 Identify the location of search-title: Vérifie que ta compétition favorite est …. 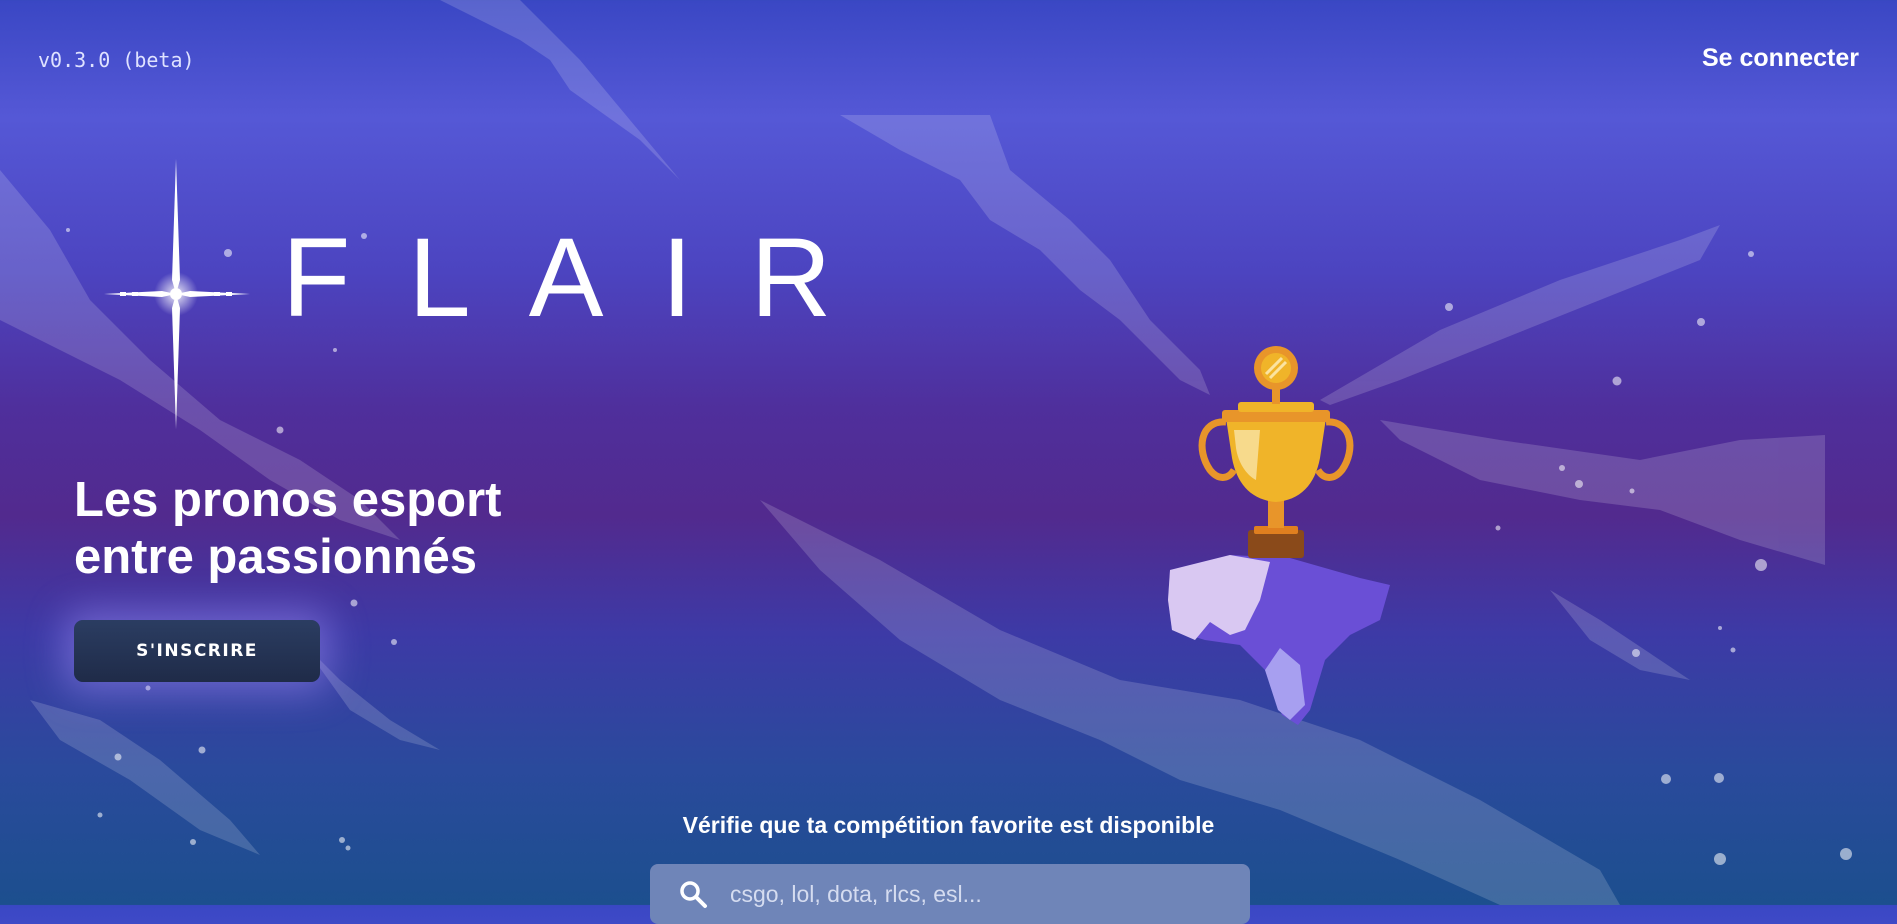
(948, 825).